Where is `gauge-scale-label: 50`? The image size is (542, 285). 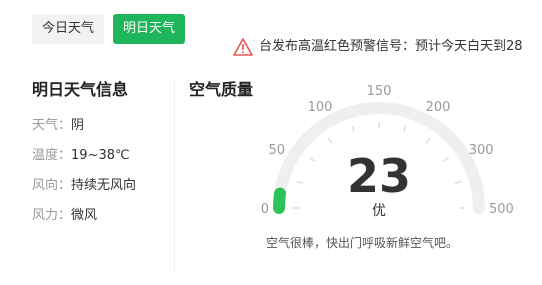 gauge-scale-label: 50 is located at coordinates (277, 150).